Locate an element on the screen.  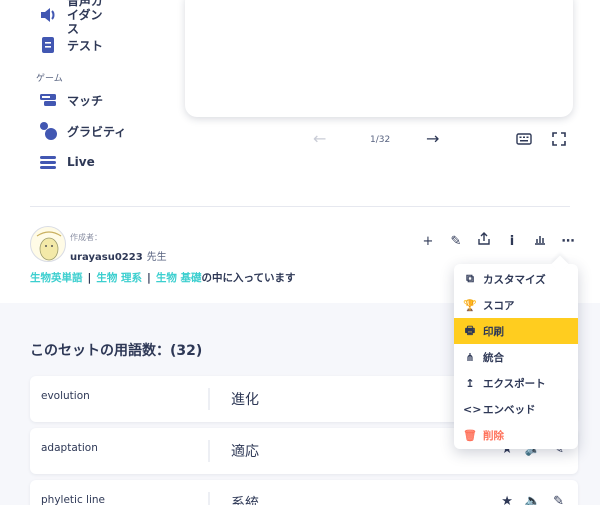
add-to-folder-button: + is located at coordinates (428, 242).